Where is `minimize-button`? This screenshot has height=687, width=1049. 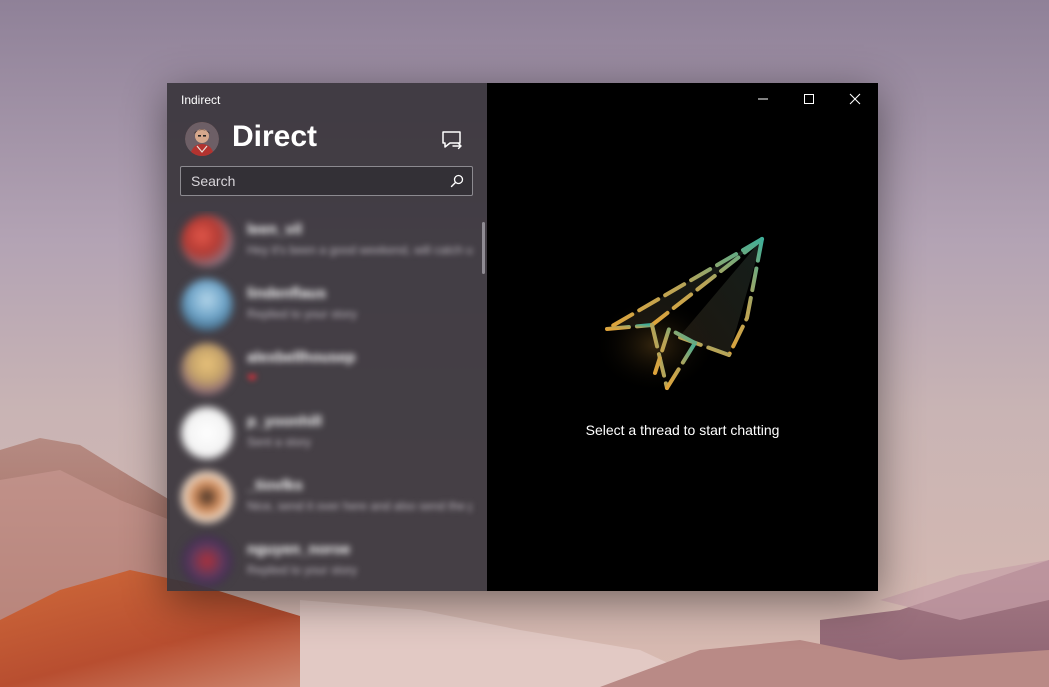 minimize-button is located at coordinates (763, 99).